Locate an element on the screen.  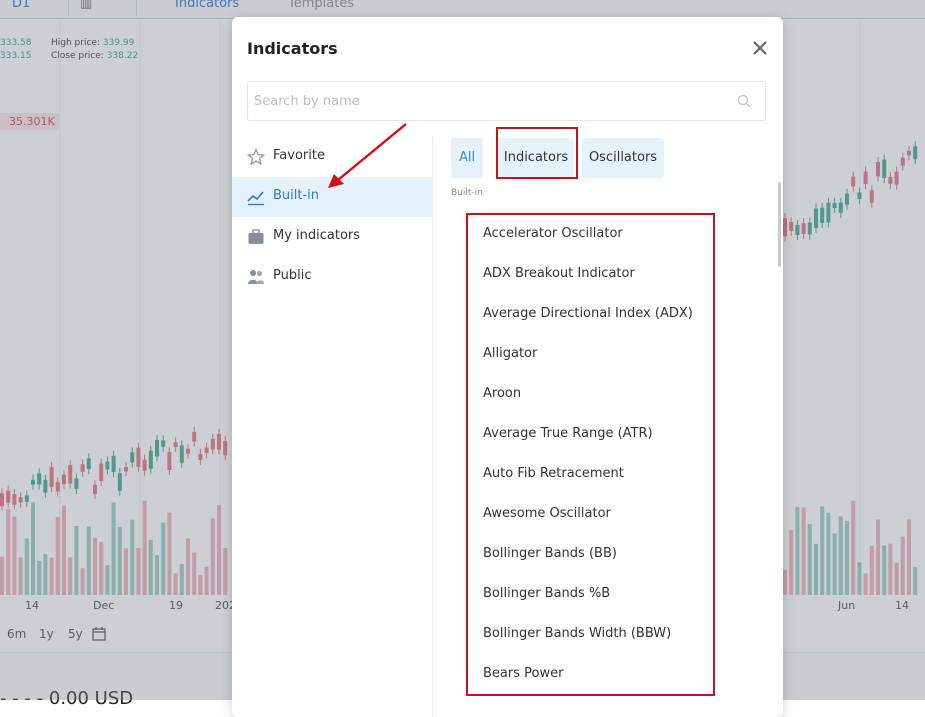
indicator-item: Bollinger Bands Width (BBW) is located at coordinates (608, 634).